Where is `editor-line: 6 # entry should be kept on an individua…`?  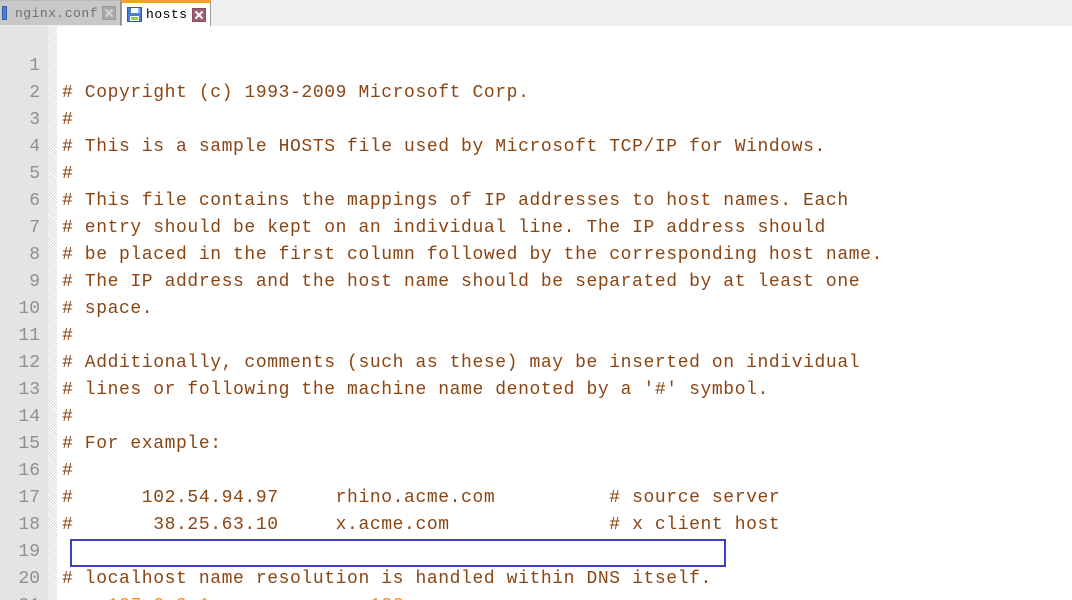
editor-line: 6 # entry should be kept on an individua… is located at coordinates (536, 199).